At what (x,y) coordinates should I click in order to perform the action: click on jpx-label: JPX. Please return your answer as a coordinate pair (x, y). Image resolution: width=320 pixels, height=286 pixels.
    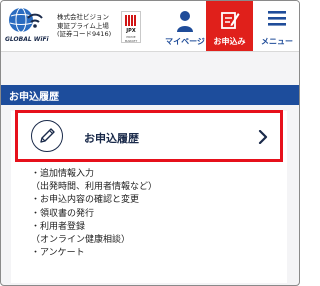
    Looking at the image, I should click on (131, 31).